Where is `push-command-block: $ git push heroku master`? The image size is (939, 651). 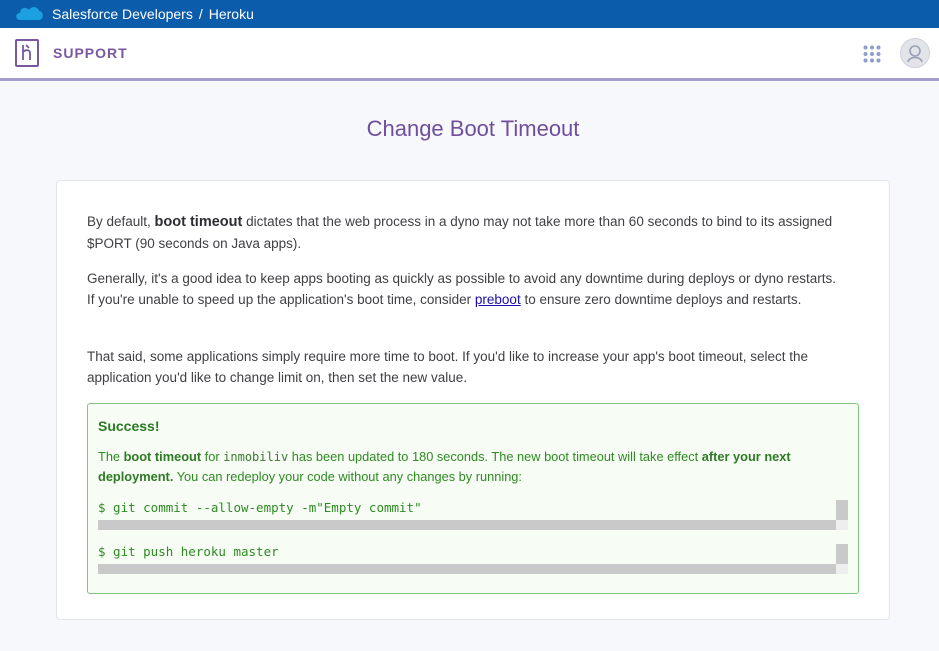
push-command-block: $ git push heroku master is located at coordinates (473, 560).